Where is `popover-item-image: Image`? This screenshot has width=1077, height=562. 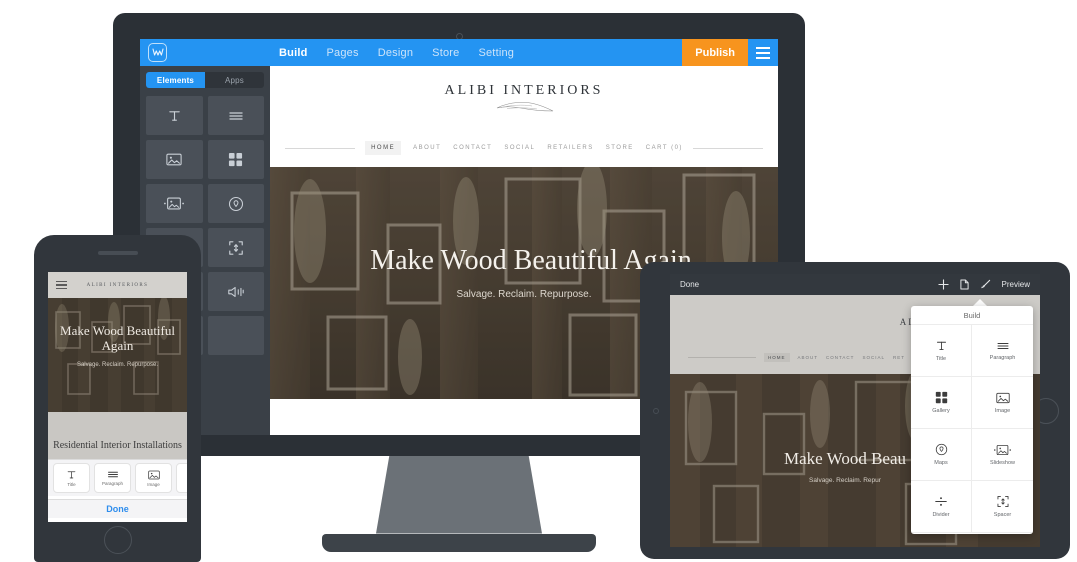 popover-item-image: Image is located at coordinates (1002, 403).